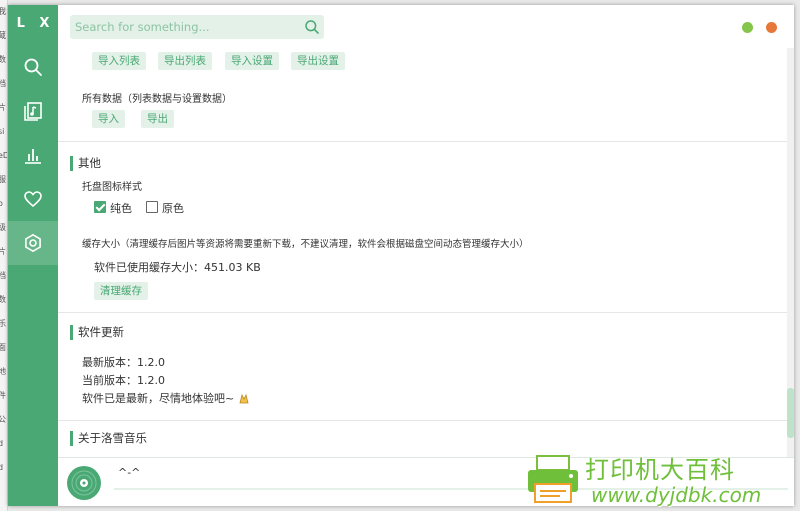 The image size is (800, 511). I want to click on clear-cache-button: 清理缓存, so click(121, 291).